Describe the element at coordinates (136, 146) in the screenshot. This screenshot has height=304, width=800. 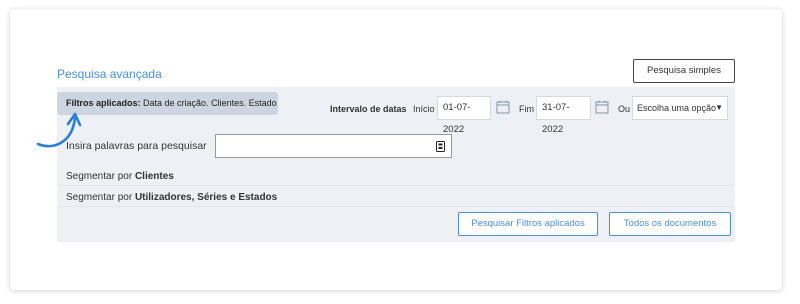
I see `search-label: Insira palavras para pesquisar` at that location.